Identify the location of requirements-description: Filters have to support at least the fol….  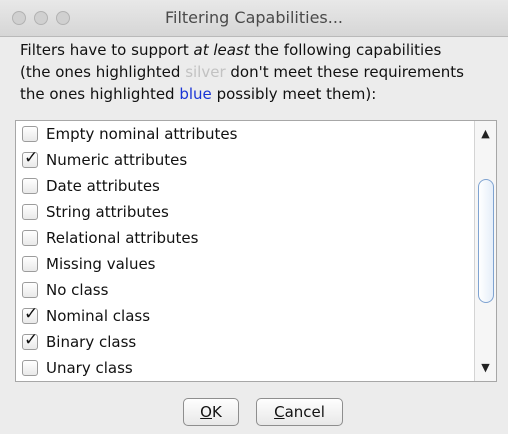
(264, 72).